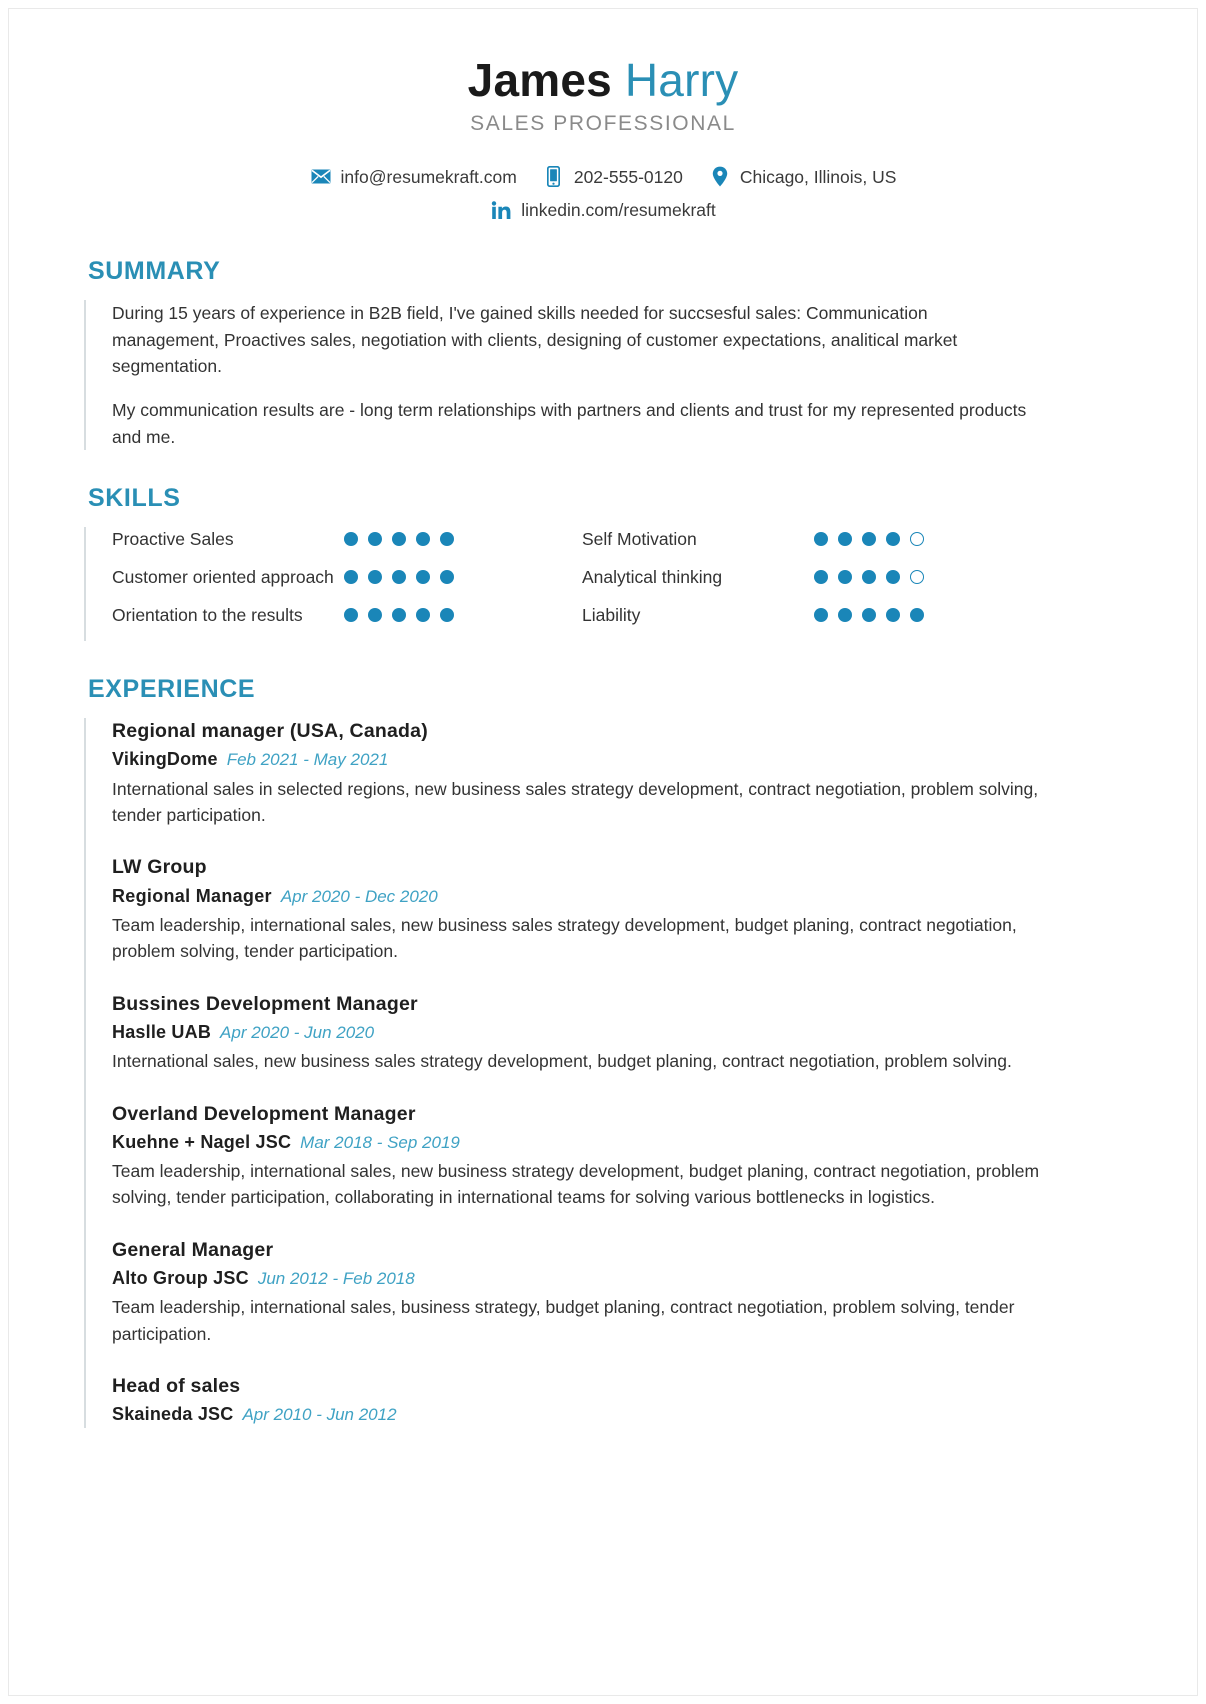 The height and width of the screenshot is (1704, 1206). Describe the element at coordinates (319, 1415) in the screenshot. I see `experience-dates: Apr 2010 - Jun 2012` at that location.